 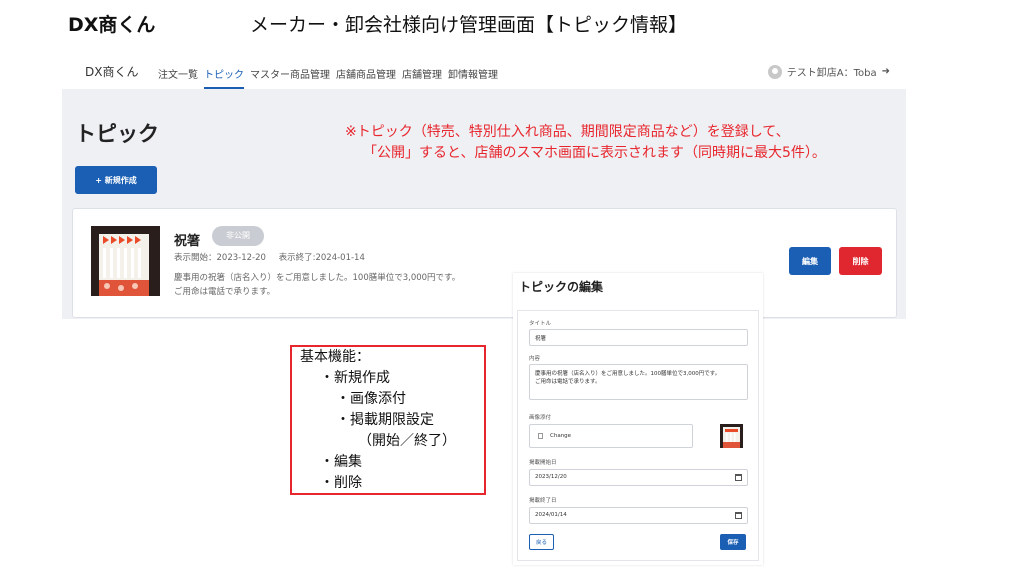 What do you see at coordinates (290, 72) in the screenshot?
I see `nav-link-master-products: マスター商品管理` at bounding box center [290, 72].